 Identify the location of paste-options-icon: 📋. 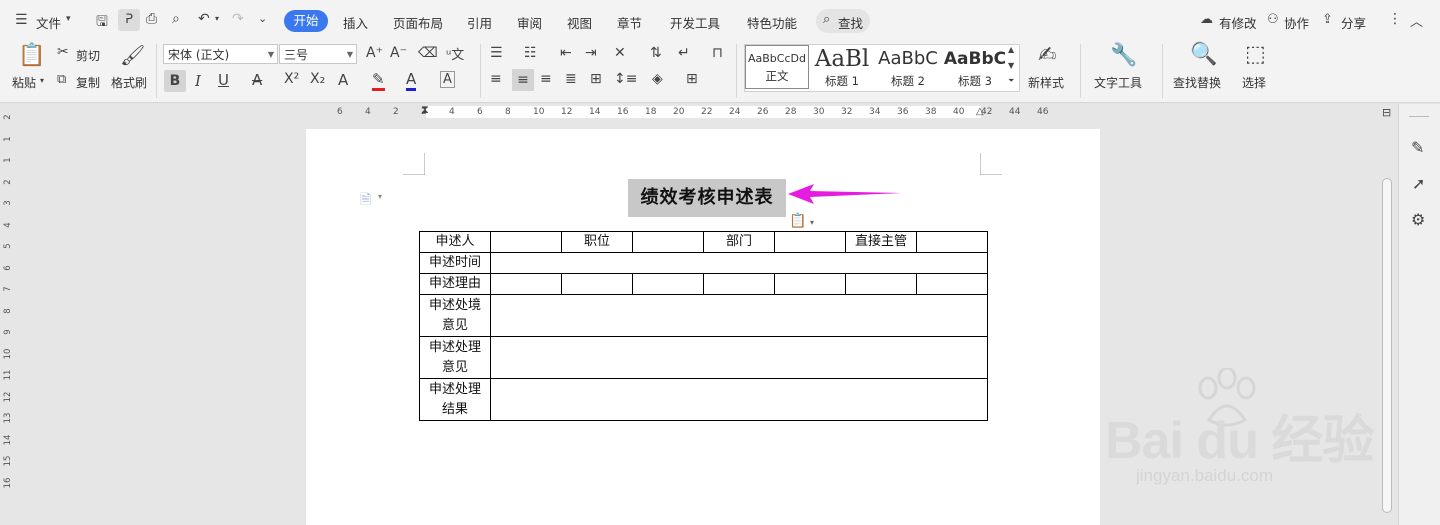
(797, 221).